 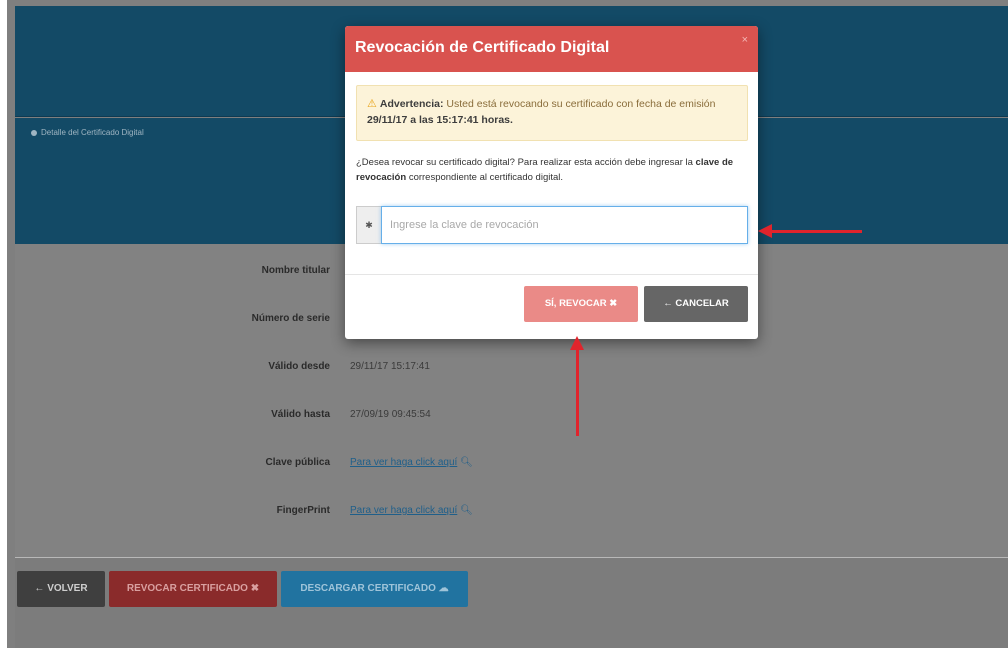 I want to click on annotation-arrow-confirm, so click(x=577, y=392).